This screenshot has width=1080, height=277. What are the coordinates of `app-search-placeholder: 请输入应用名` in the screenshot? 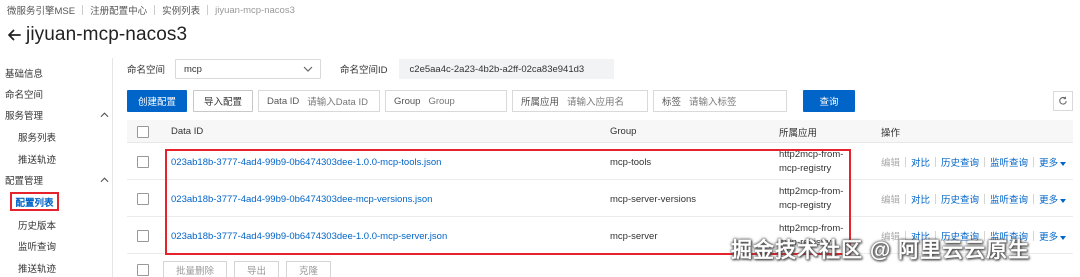 It's located at (596, 102).